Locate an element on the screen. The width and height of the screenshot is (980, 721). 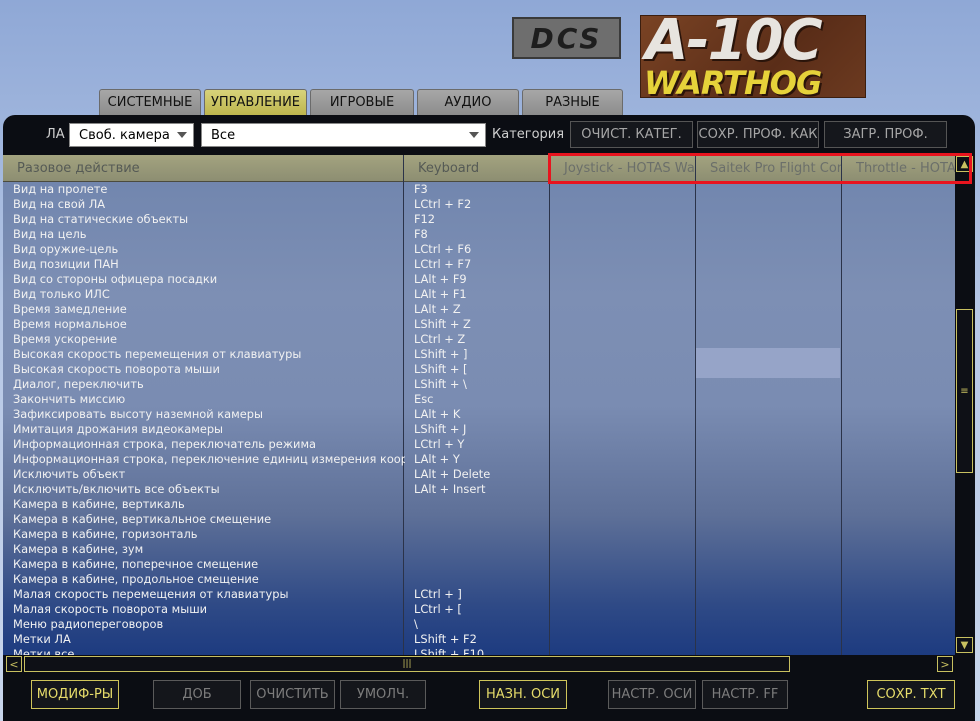
keyboard-binding-cell: LShift + Z is located at coordinates (479, 324).